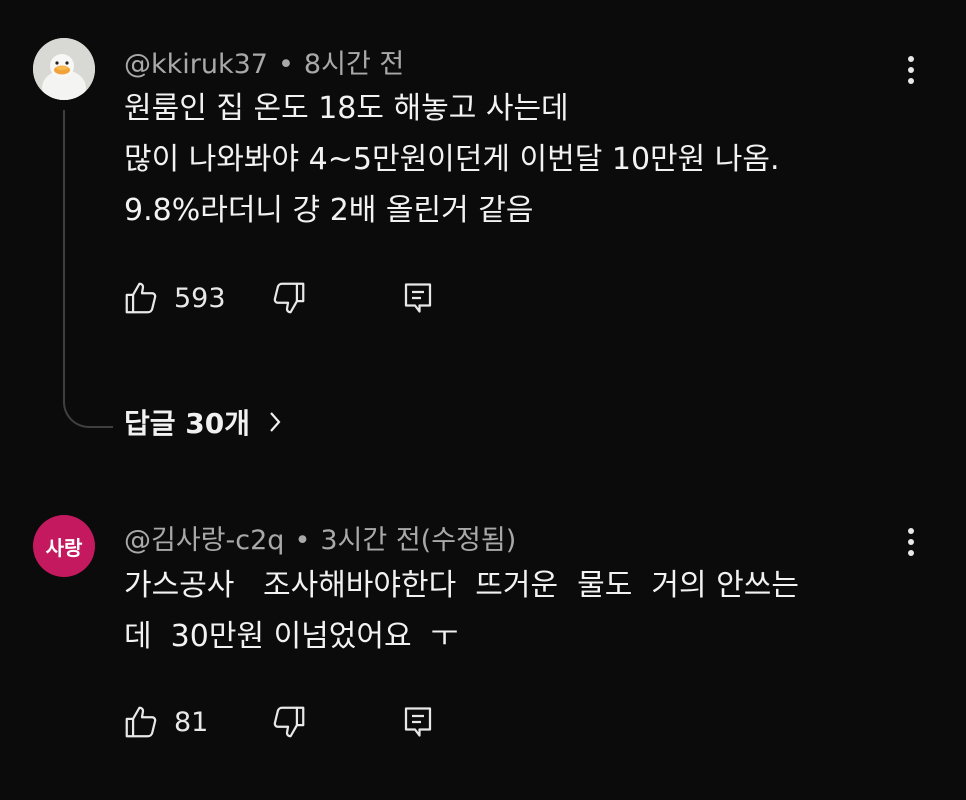  Describe the element at coordinates (461, 611) in the screenshot. I see `comment-text: 가스공사 조사해바야한다 뜨거운 물도 거의 안쓰는데 30만원 이넘었어요 ㅜ` at that location.